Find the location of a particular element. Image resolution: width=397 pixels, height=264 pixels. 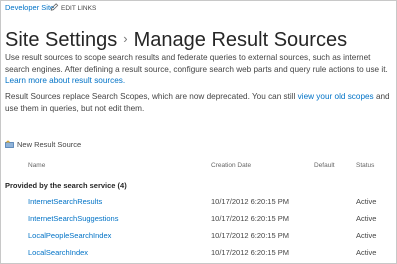

column-header-default: Default is located at coordinates (324, 165).